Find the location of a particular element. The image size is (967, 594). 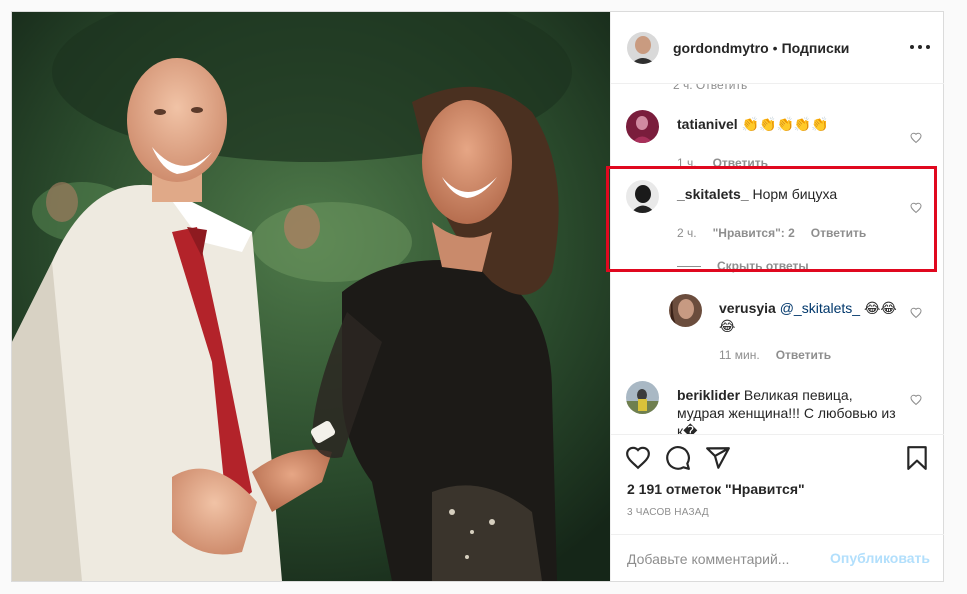

comment-time: 1 ч. is located at coordinates (687, 163).